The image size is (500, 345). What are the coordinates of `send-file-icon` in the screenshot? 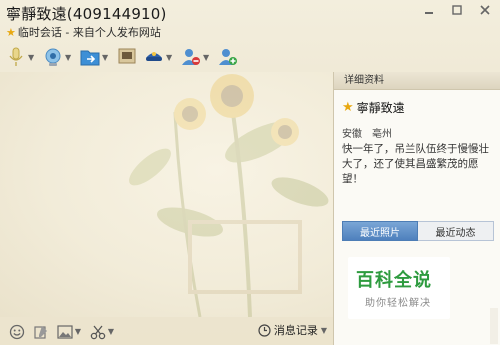 It's located at (90, 57).